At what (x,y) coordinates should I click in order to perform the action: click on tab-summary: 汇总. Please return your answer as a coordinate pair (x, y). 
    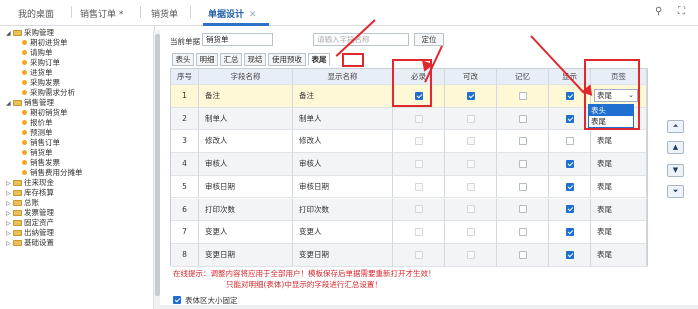
    Looking at the image, I should click on (231, 59).